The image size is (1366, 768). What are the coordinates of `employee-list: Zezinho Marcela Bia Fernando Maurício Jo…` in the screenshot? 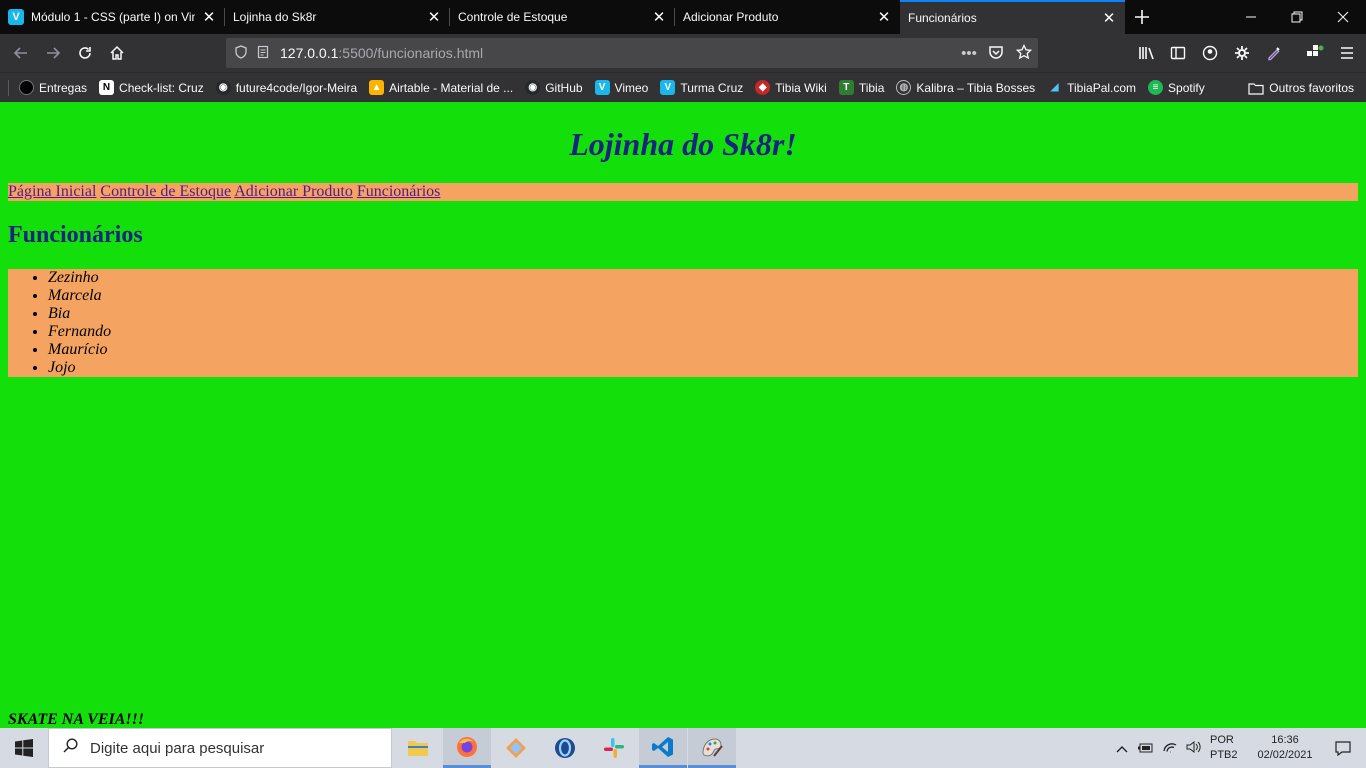 It's located at (703, 323).